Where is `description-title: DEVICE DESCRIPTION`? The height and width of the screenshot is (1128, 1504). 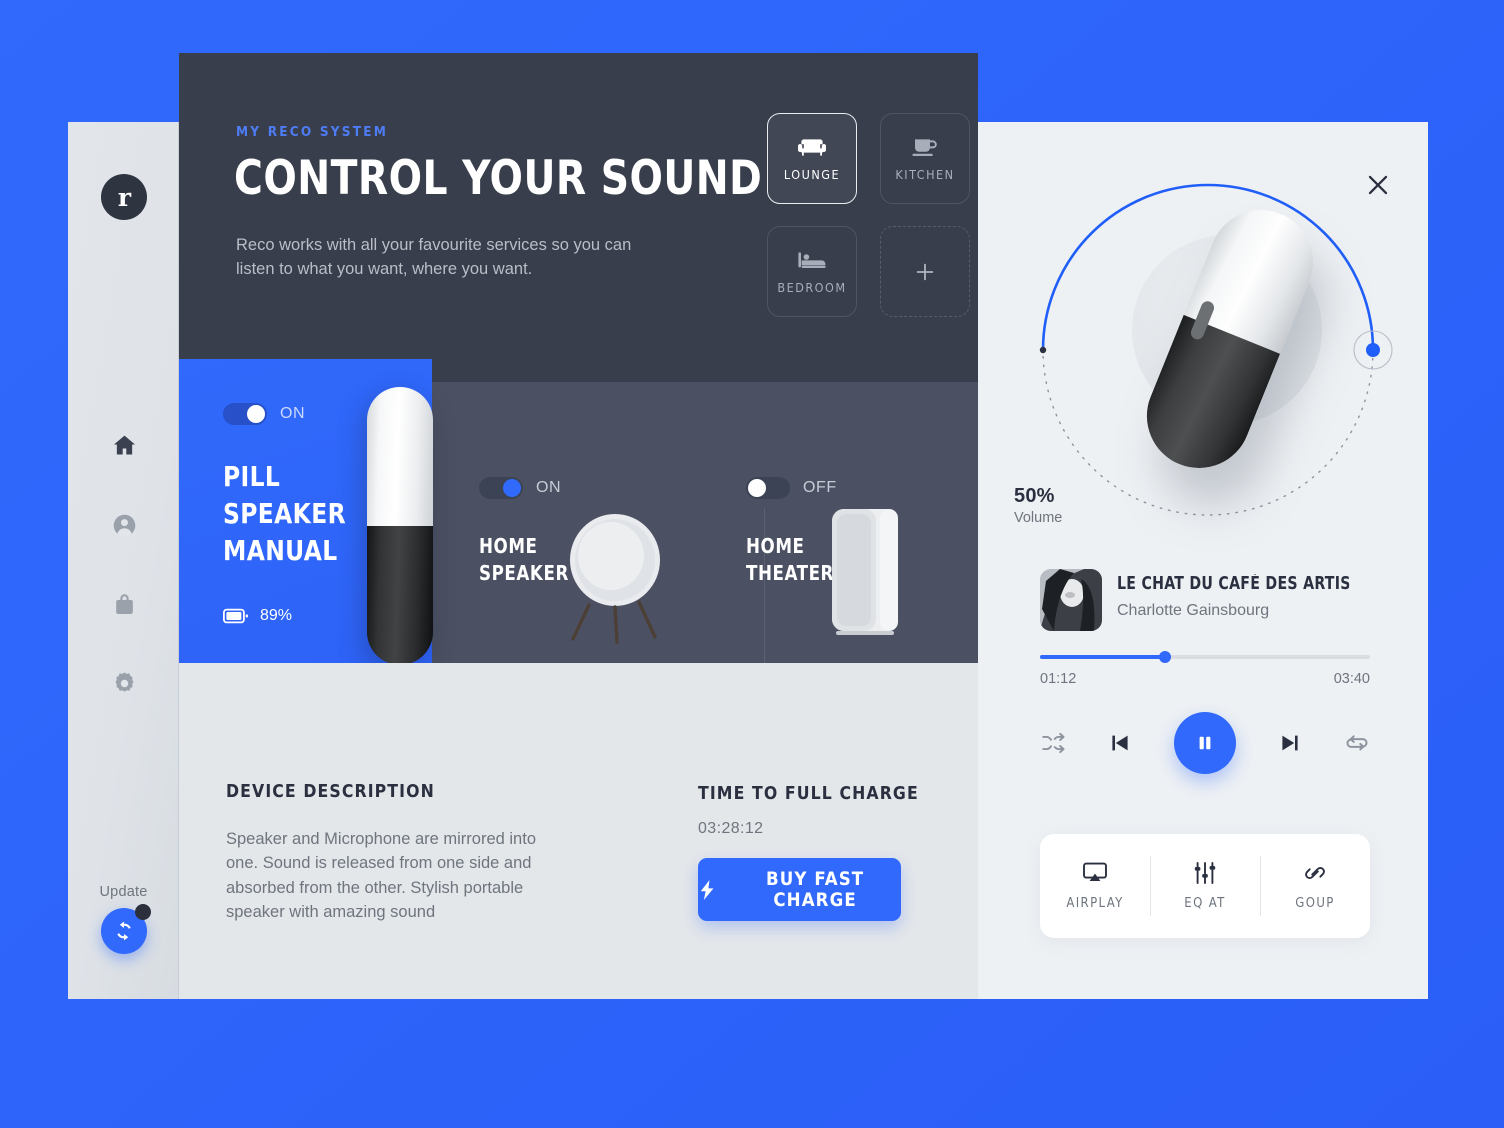 description-title: DEVICE DESCRIPTION is located at coordinates (330, 792).